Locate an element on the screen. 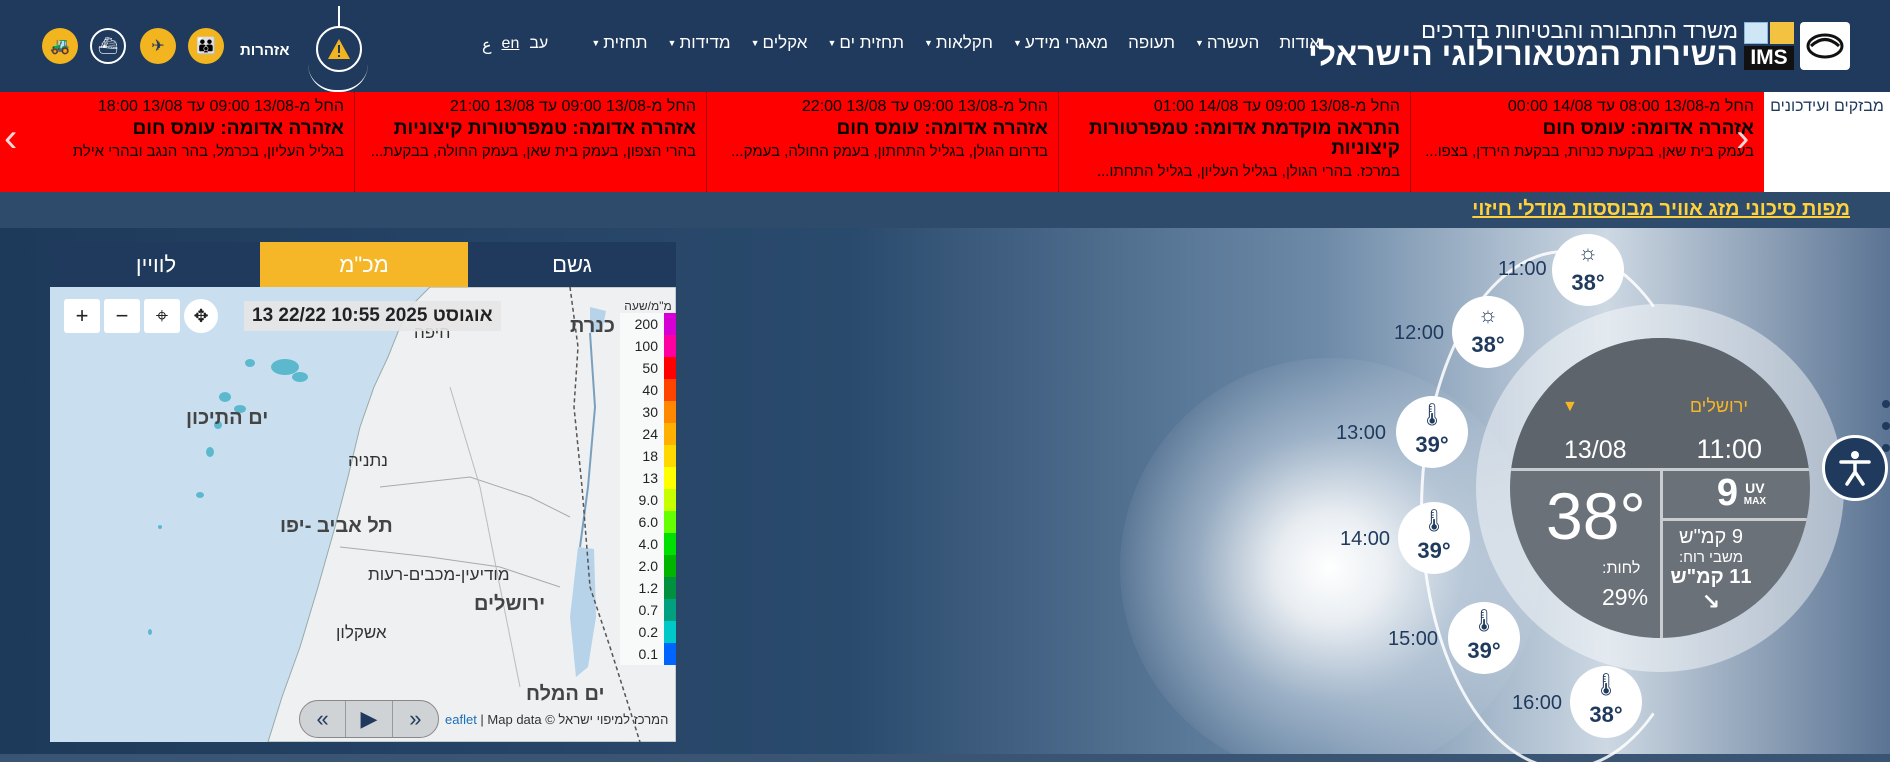 This screenshot has height=762, width=1890. hour-label: 11:00 is located at coordinates (1522, 269).